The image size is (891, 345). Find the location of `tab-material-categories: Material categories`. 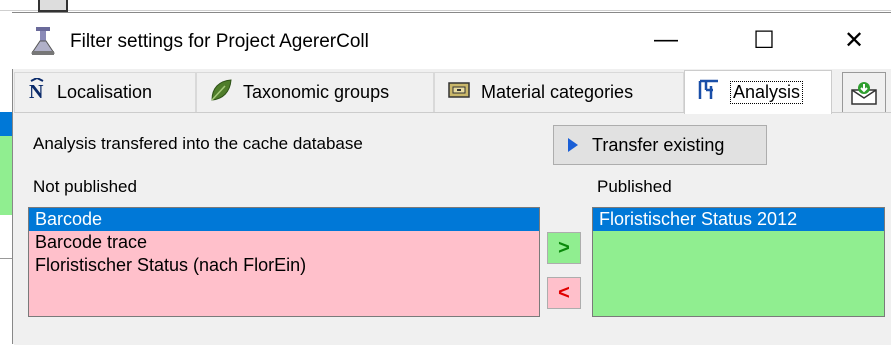

tab-material-categories: Material categories is located at coordinates (559, 92).